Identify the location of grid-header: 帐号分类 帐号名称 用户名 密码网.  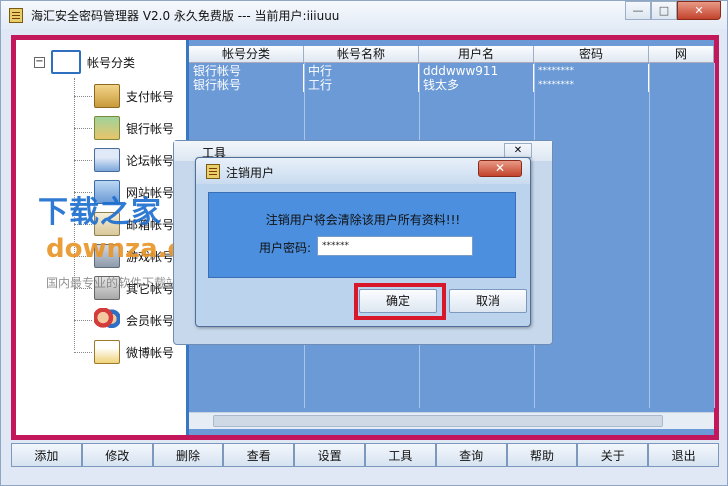
(451, 54).